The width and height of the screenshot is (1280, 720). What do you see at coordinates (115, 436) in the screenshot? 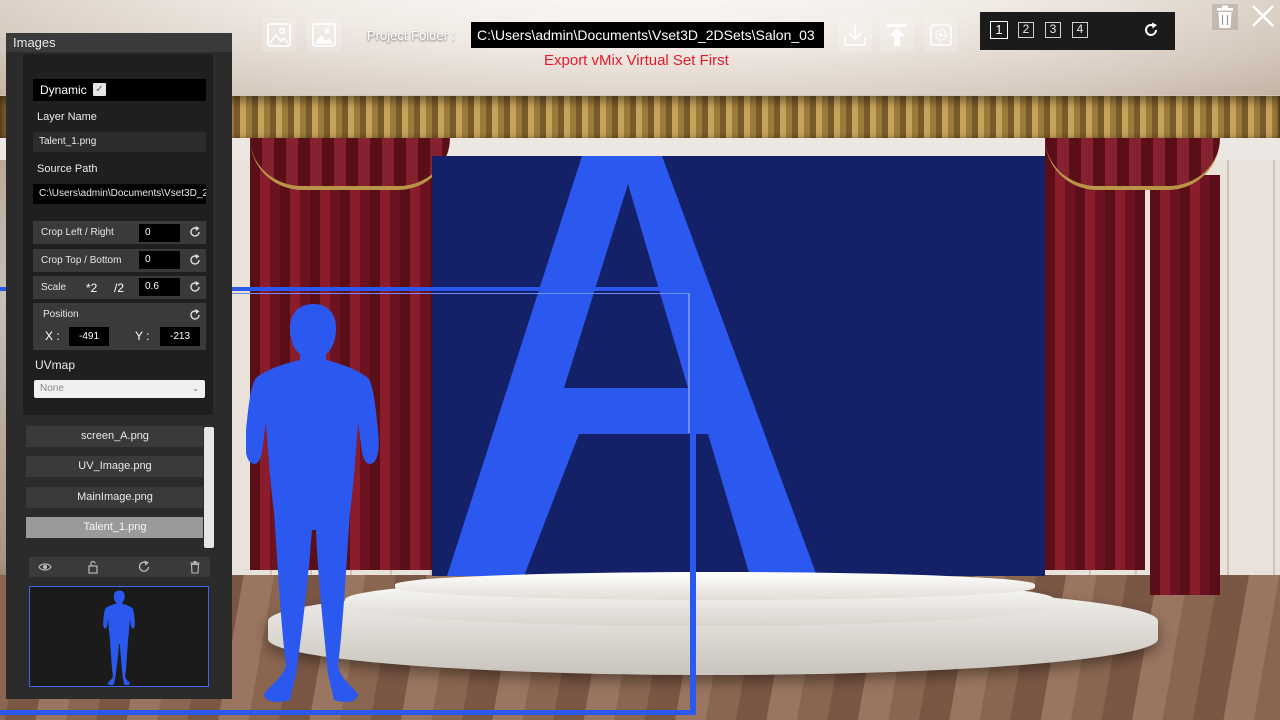
I see `list-item: screen_A.png` at bounding box center [115, 436].